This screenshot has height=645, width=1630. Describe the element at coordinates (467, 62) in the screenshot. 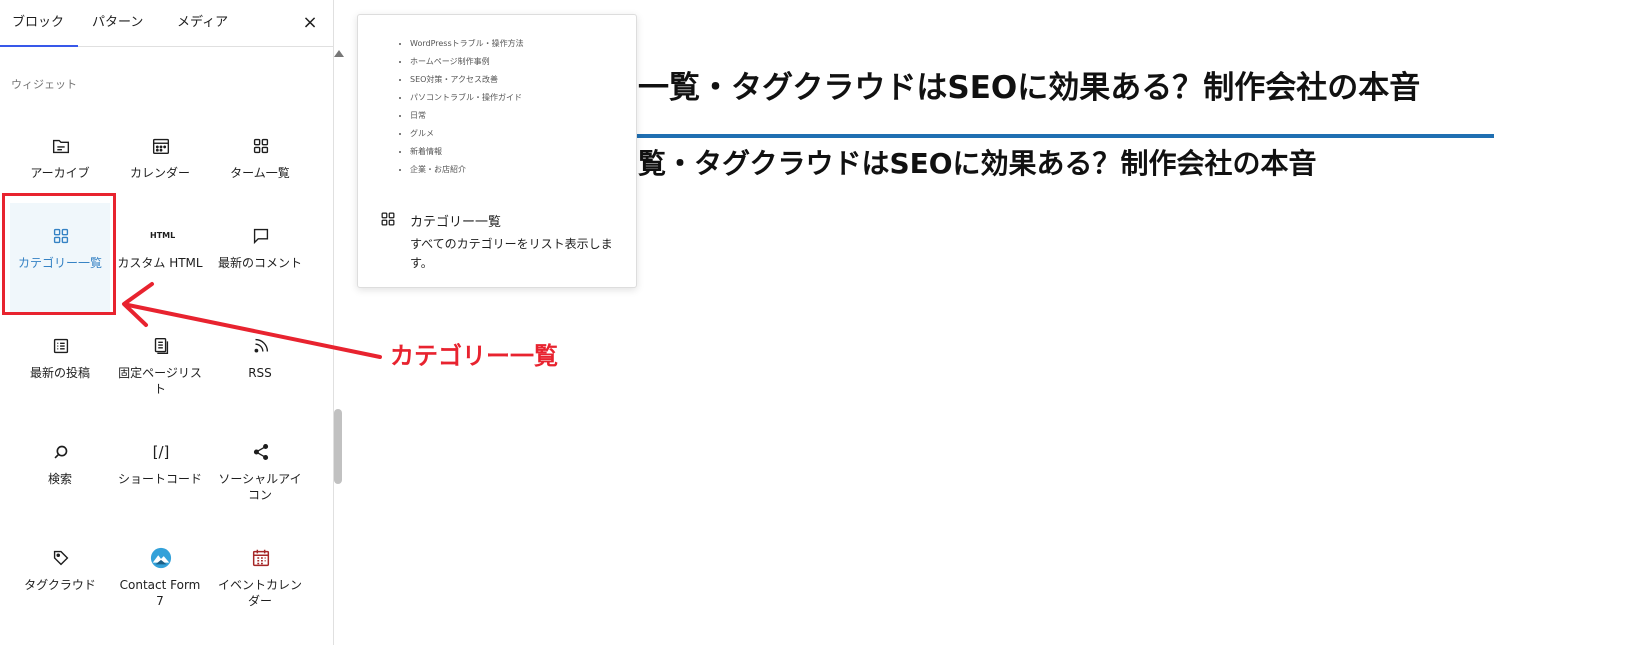

I see `list-item: ホームページ制作事例` at that location.